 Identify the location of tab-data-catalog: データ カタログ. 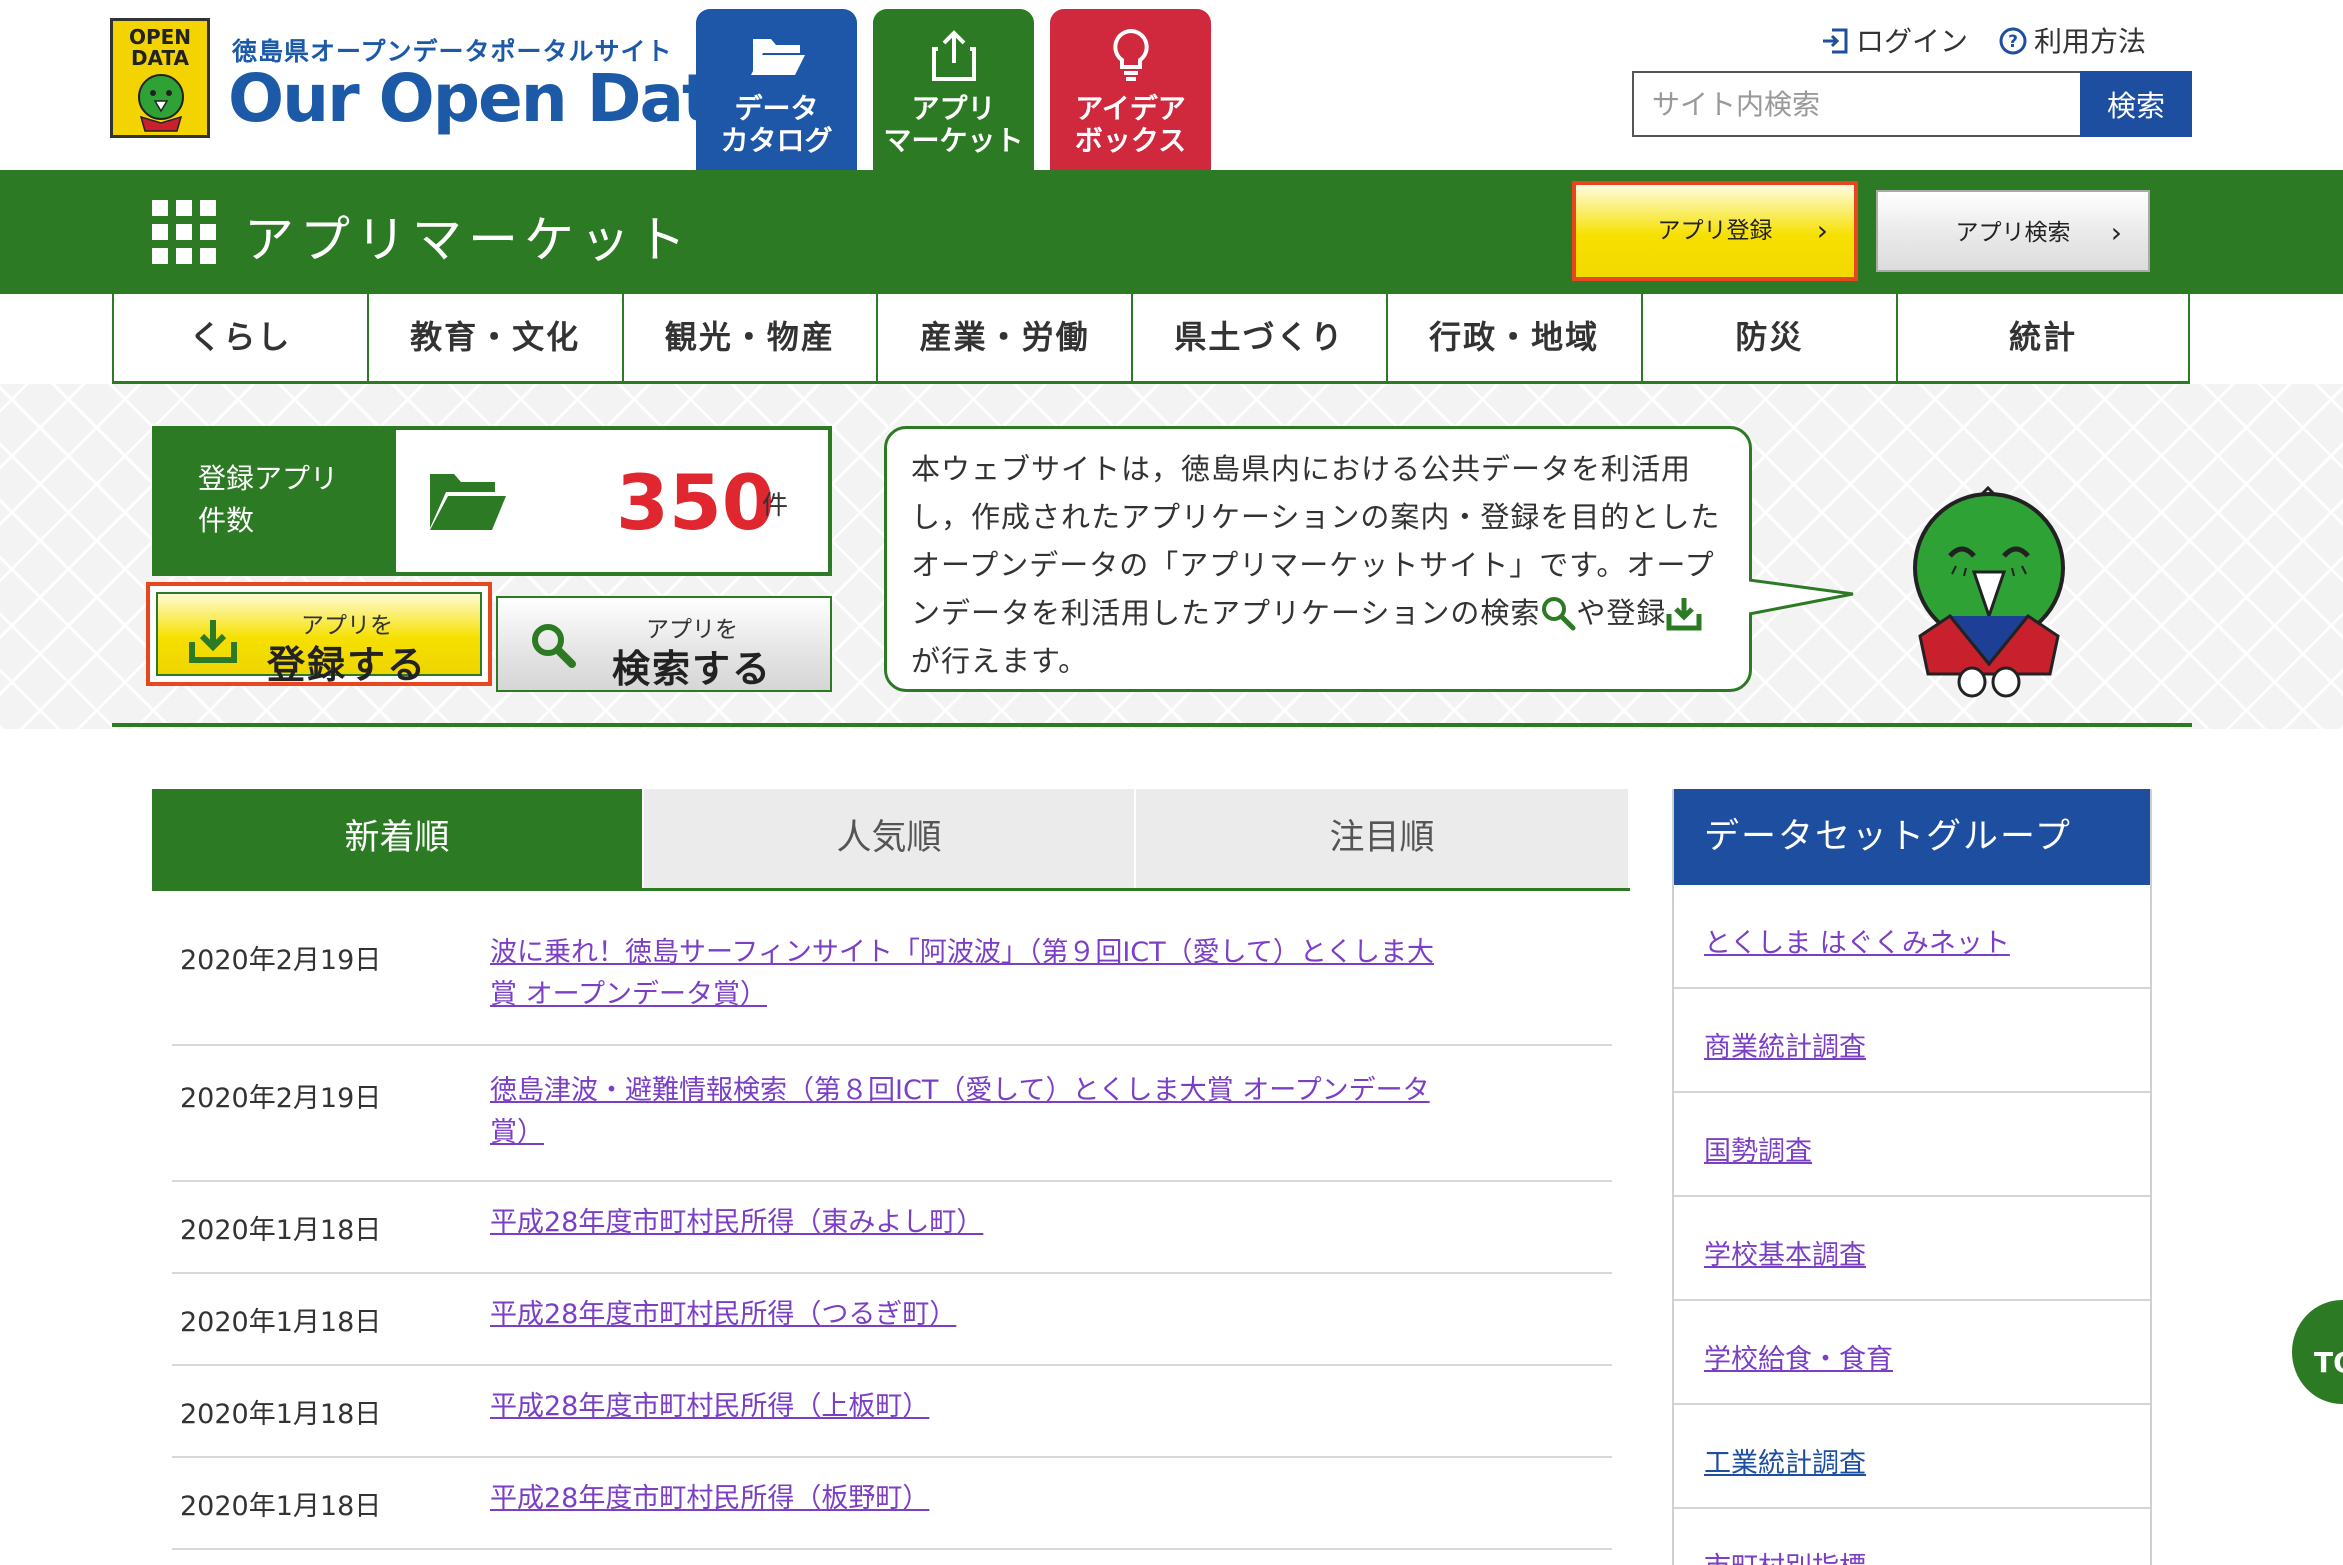
(776, 89).